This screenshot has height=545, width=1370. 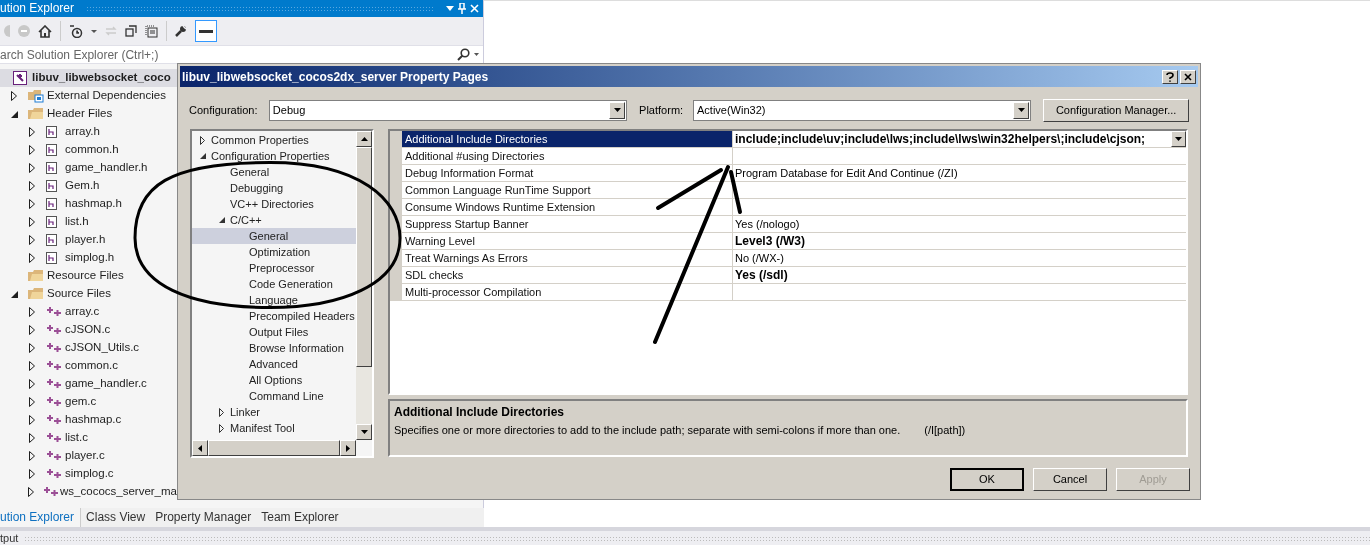 I want to click on tab: Property Manager, so click(x=203, y=517).